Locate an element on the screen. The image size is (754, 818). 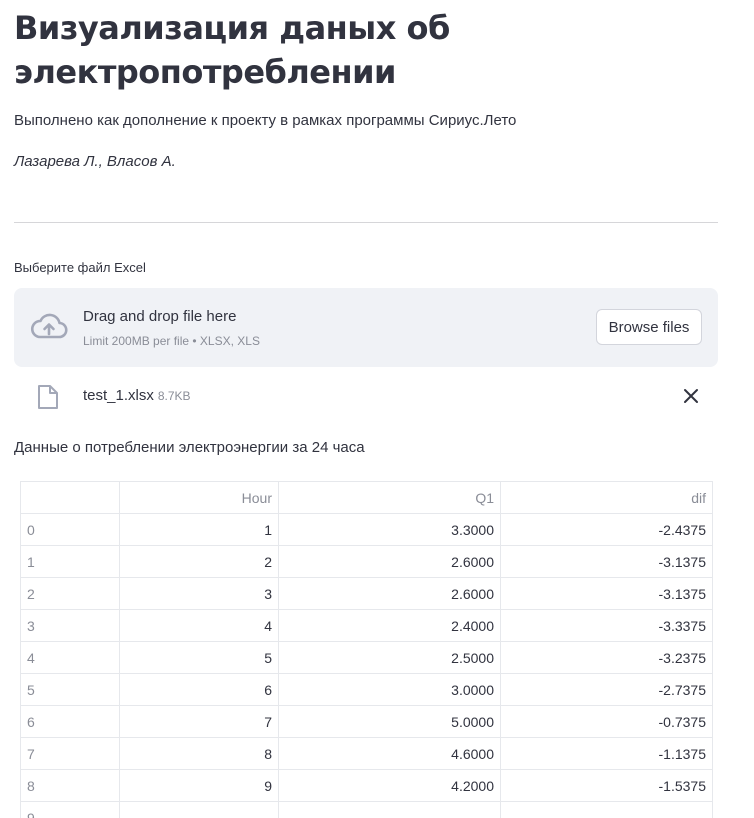
table-row: 4 5 2.5000 -3.2375 is located at coordinates (366, 657).